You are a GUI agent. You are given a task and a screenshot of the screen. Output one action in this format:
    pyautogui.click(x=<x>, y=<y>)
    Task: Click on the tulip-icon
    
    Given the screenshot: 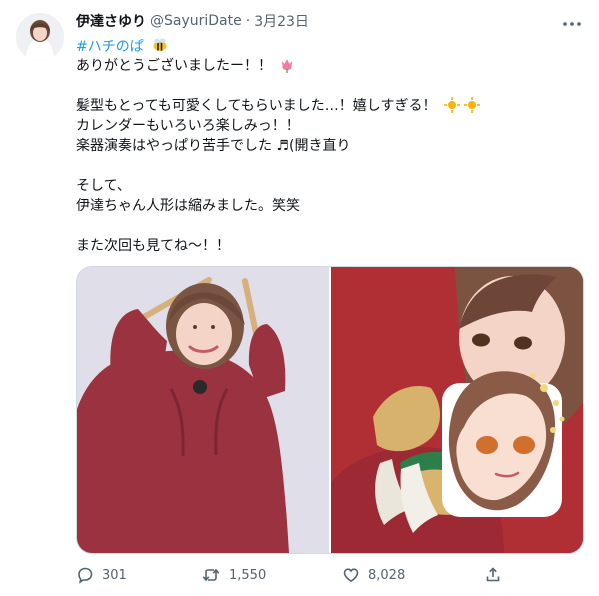 What is the action you would take?
    pyautogui.click(x=287, y=68)
    